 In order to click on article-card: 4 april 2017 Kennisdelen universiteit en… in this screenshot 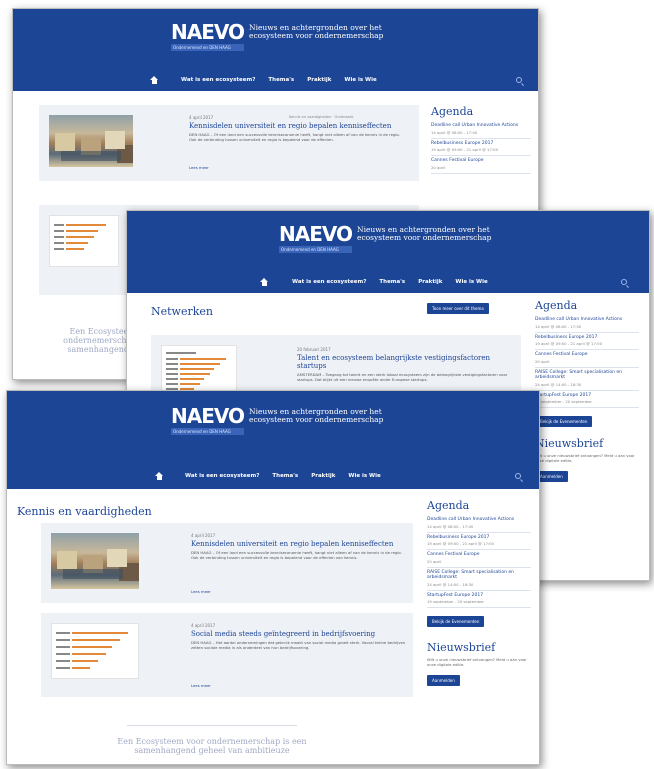, I will do `click(227, 563)`.